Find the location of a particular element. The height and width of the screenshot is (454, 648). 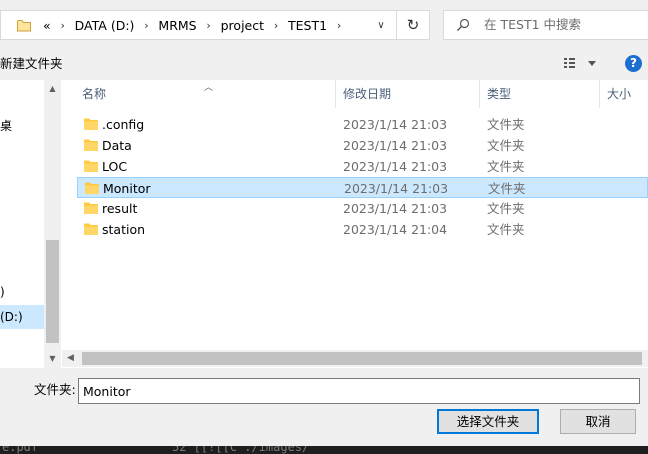

sort-ascending-icon: ︿ is located at coordinates (209, 88).